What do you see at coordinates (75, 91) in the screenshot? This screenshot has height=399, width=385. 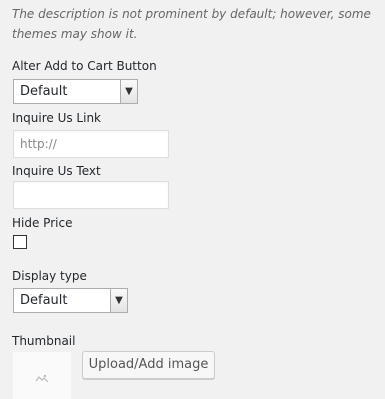 I see `alter-add-to-cart-select: Default ▼` at bounding box center [75, 91].